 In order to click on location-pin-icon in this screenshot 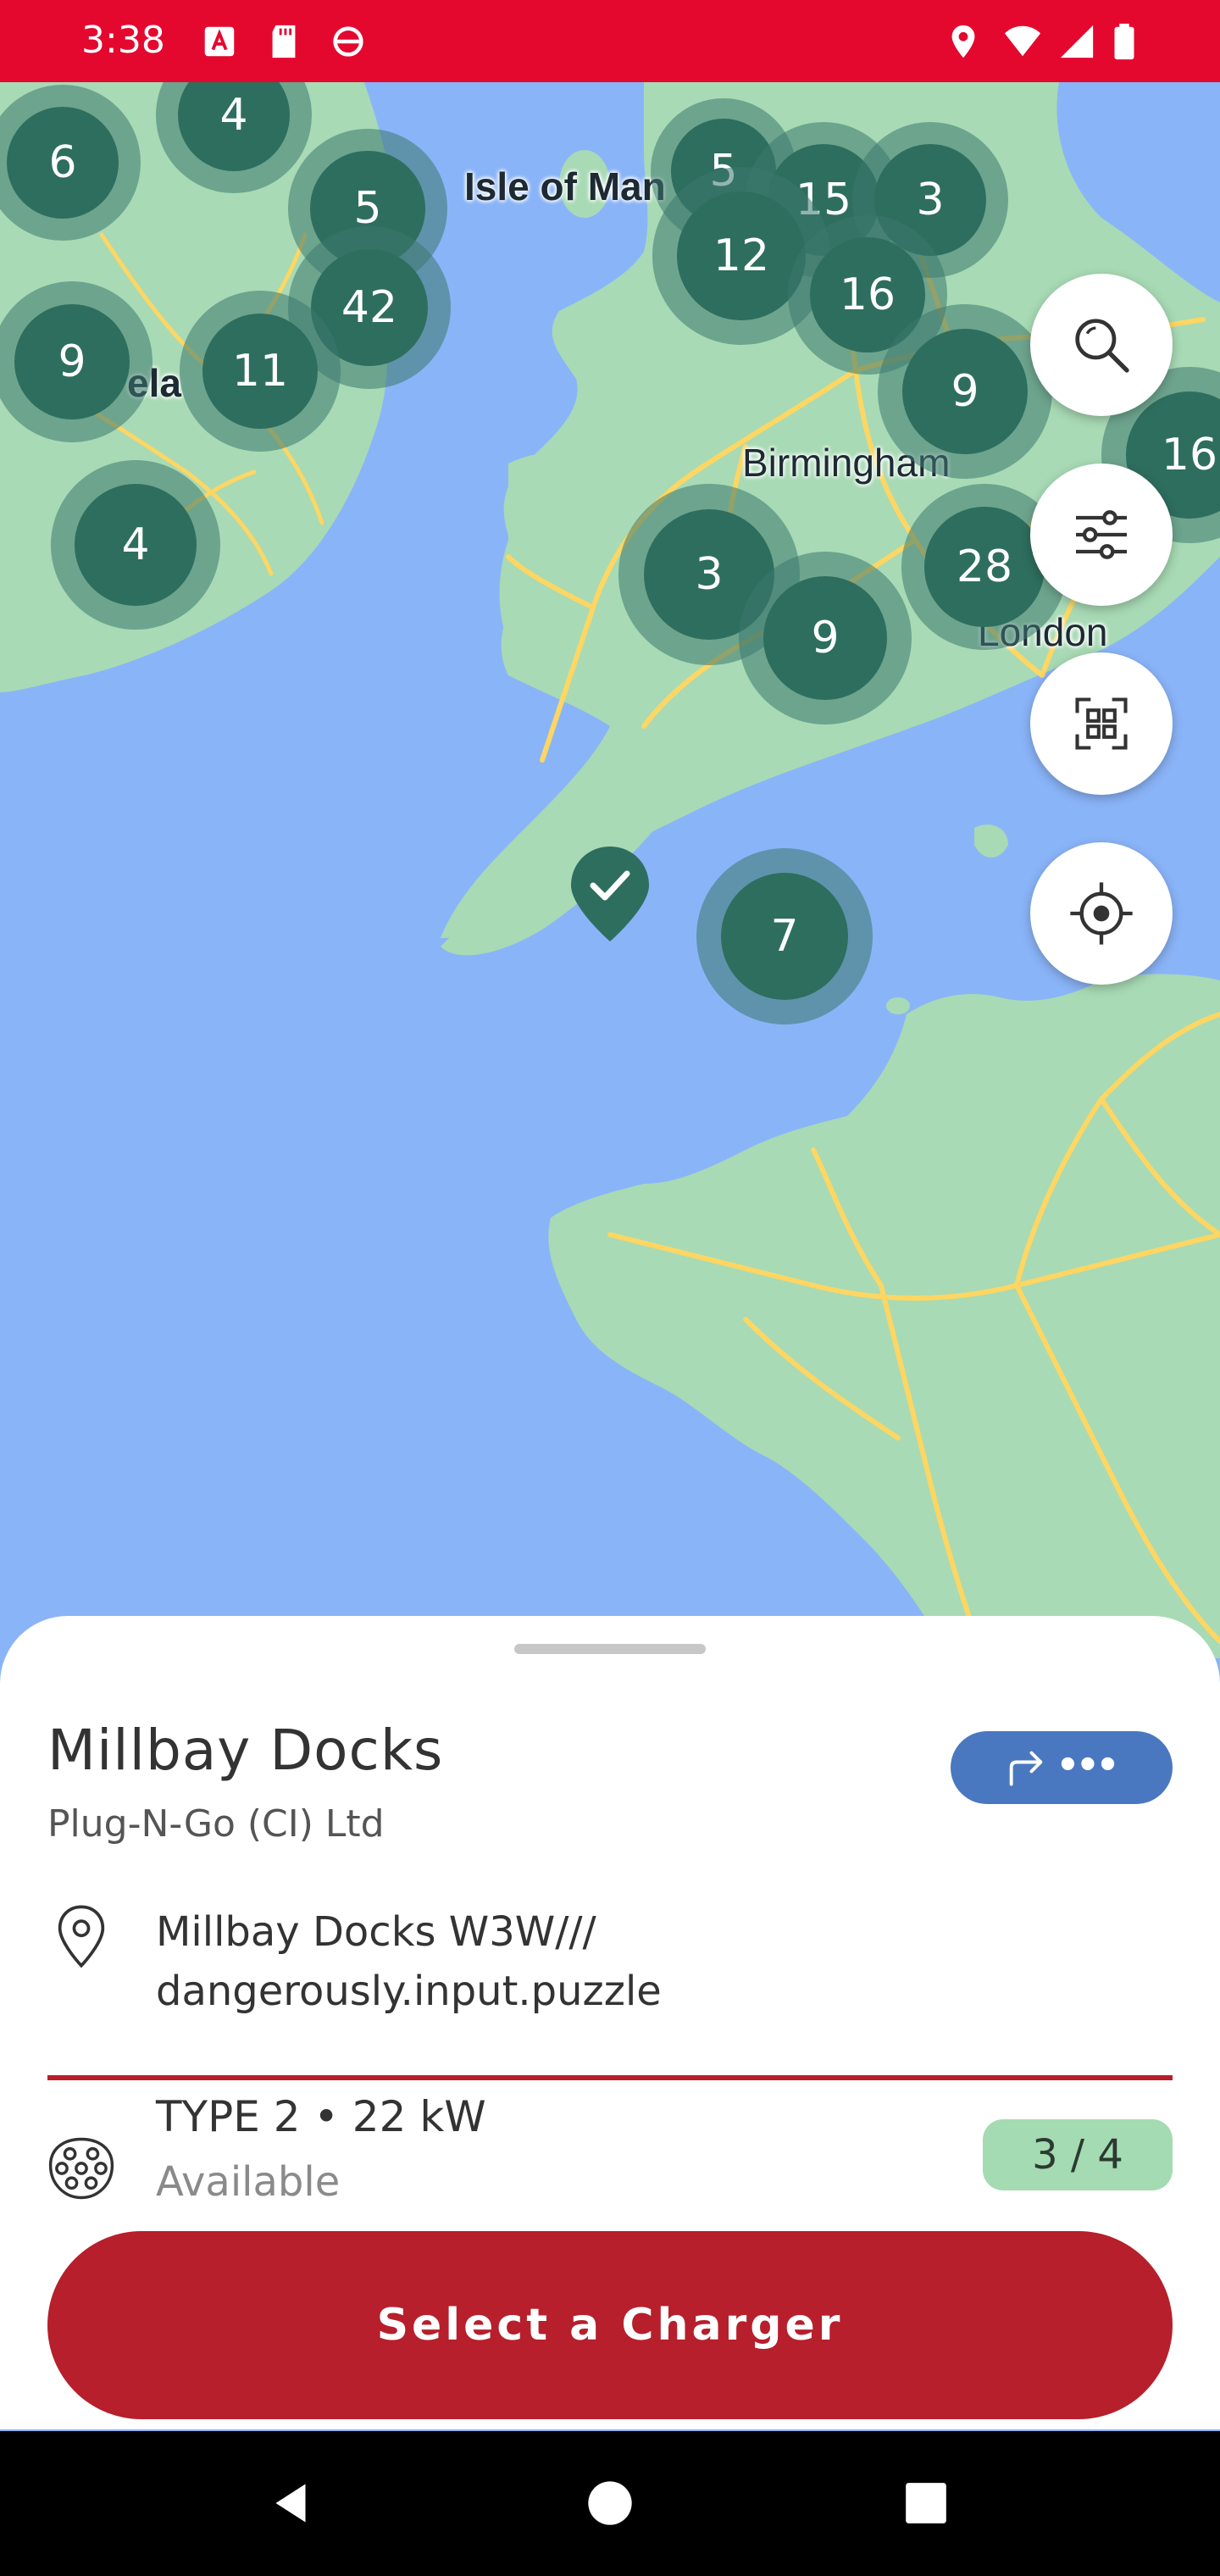, I will do `click(81, 1937)`.